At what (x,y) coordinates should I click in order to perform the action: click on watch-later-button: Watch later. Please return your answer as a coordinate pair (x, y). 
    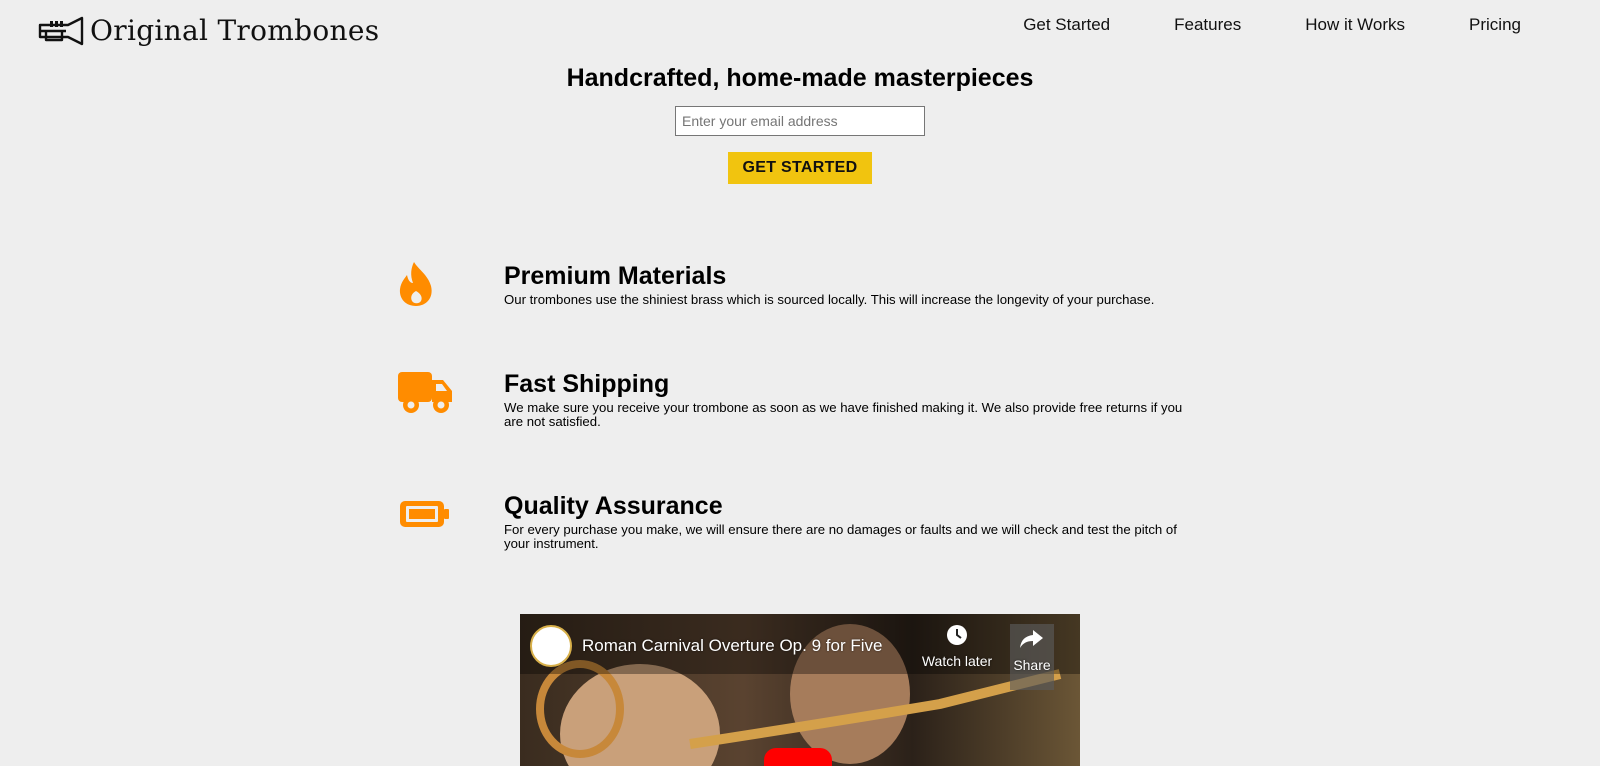
    Looking at the image, I should click on (957, 646).